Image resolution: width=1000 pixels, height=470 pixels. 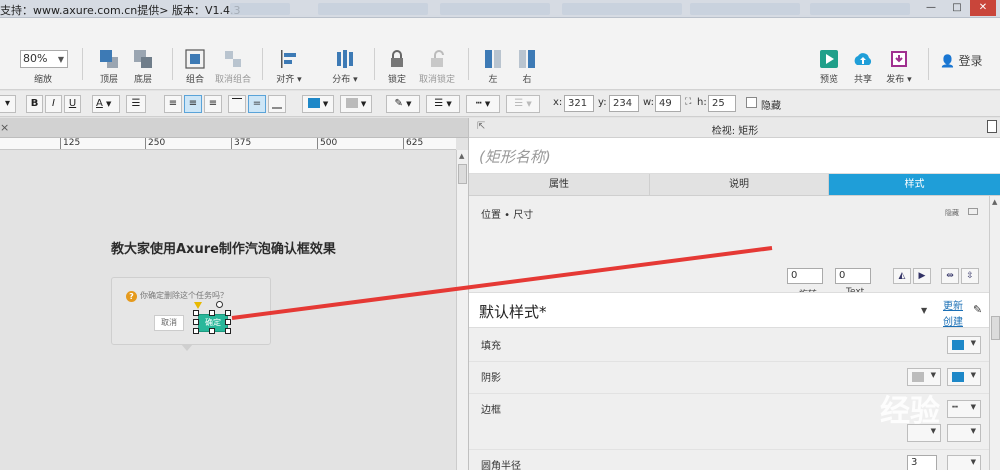 I want to click on notes-icon, so click(x=992, y=126).